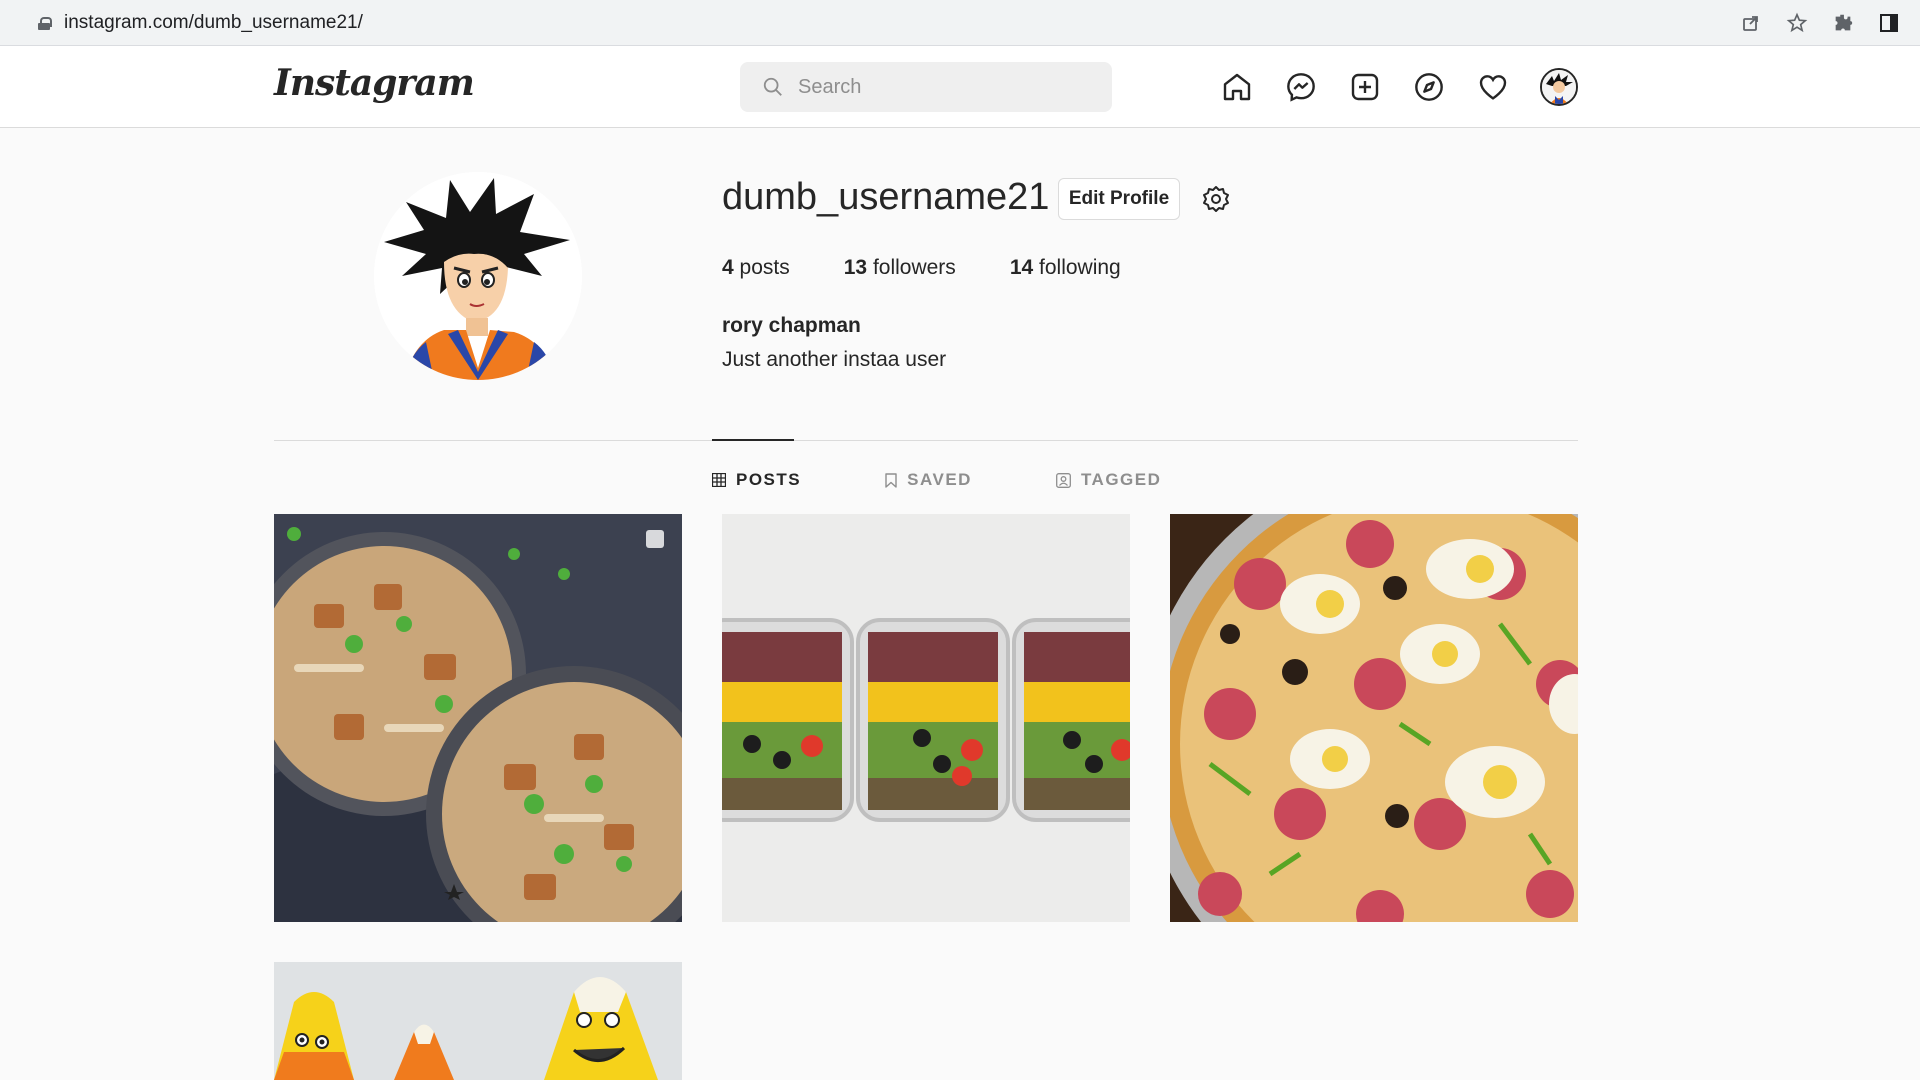 The height and width of the screenshot is (1080, 1920). What do you see at coordinates (1843, 23) in the screenshot?
I see `extensions-icon` at bounding box center [1843, 23].